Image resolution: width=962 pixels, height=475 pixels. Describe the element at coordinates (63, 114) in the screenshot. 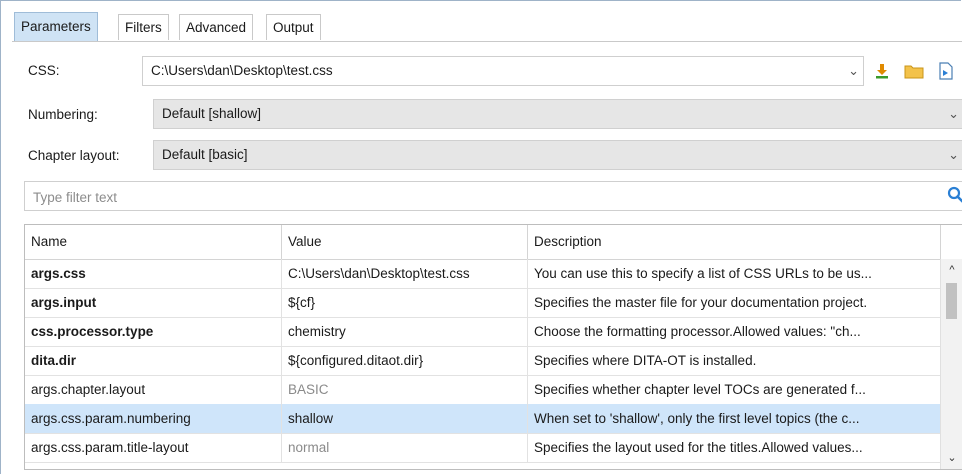

I see `numbering-label: Numbering:` at that location.